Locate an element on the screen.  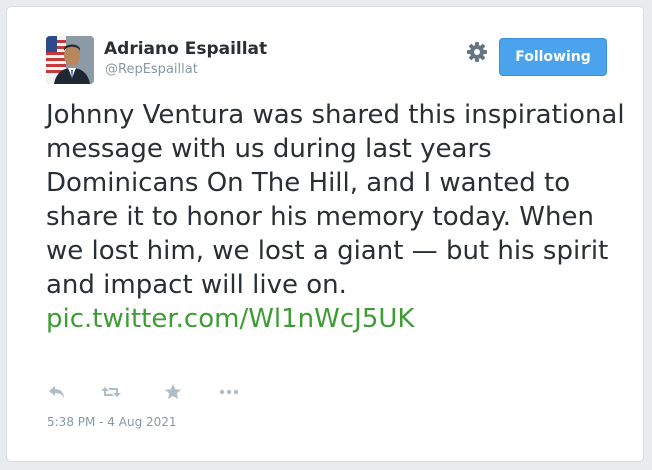
retweet-icon is located at coordinates (111, 392).